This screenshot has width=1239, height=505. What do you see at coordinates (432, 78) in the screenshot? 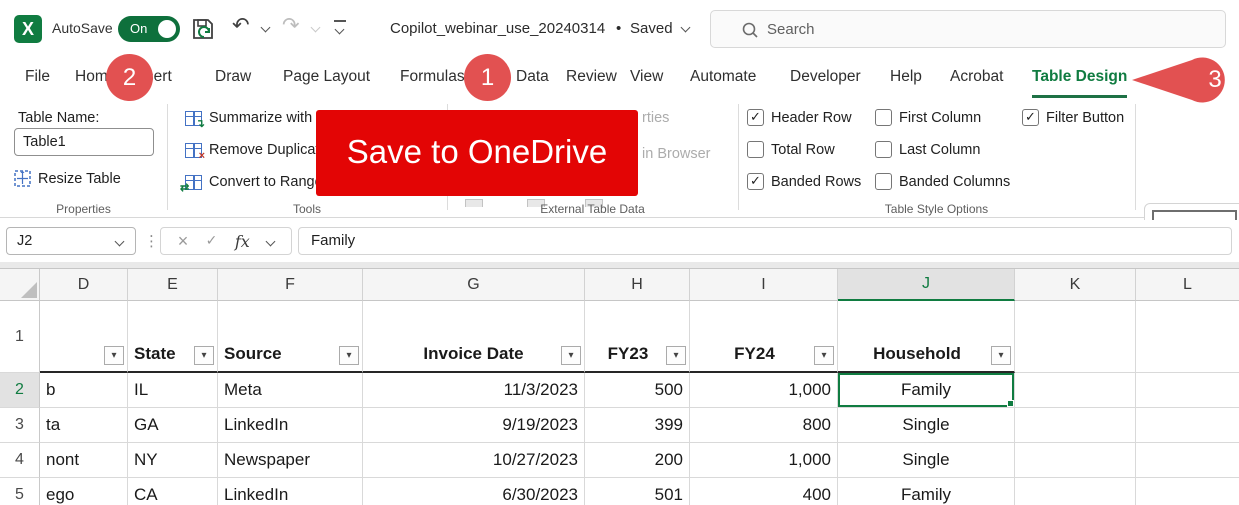
I see `tab-formulas: Formulas` at bounding box center [432, 78].